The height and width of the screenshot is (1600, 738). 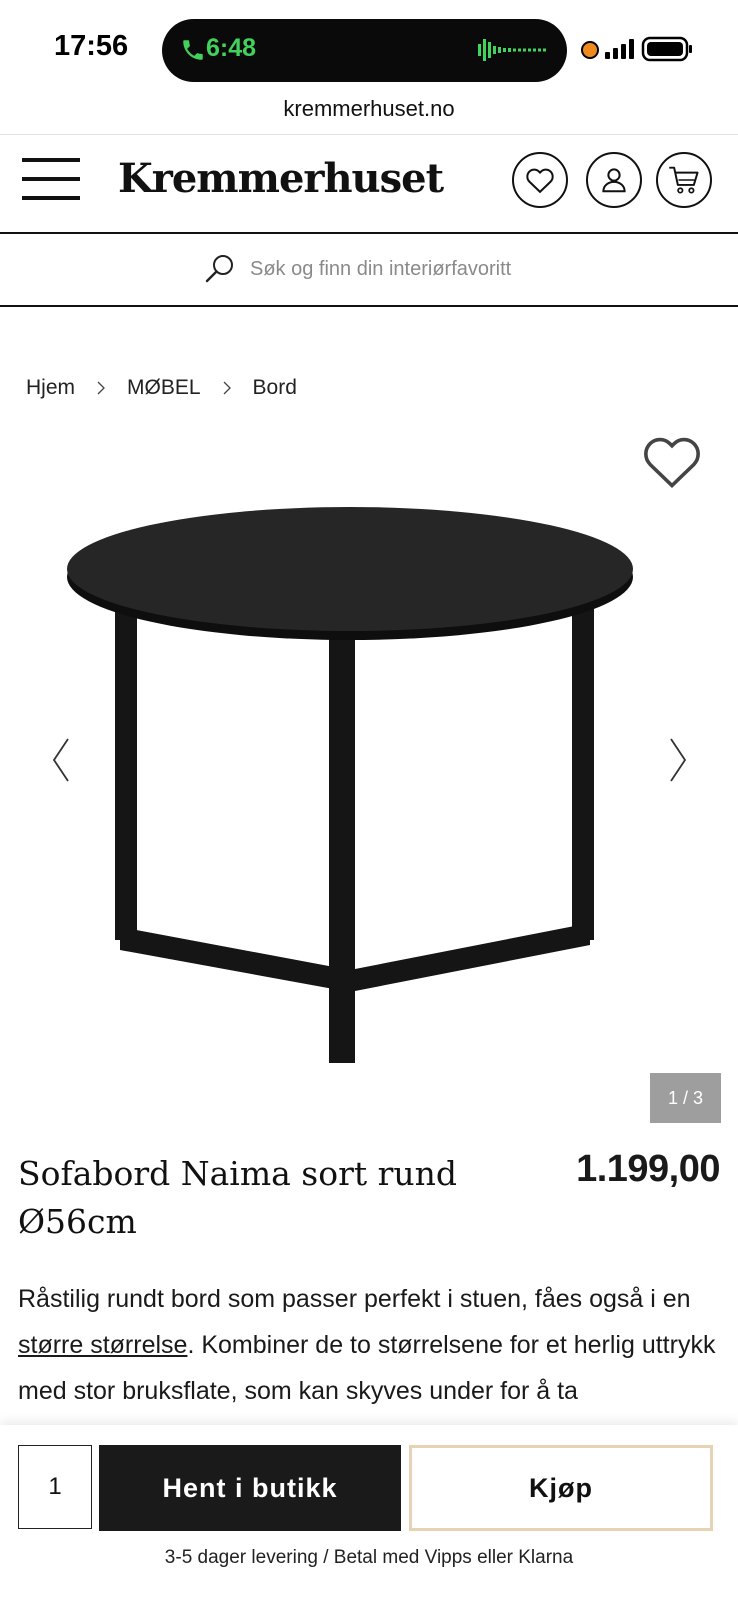 I want to click on audio-waveform-icon, so click(x=512, y=50).